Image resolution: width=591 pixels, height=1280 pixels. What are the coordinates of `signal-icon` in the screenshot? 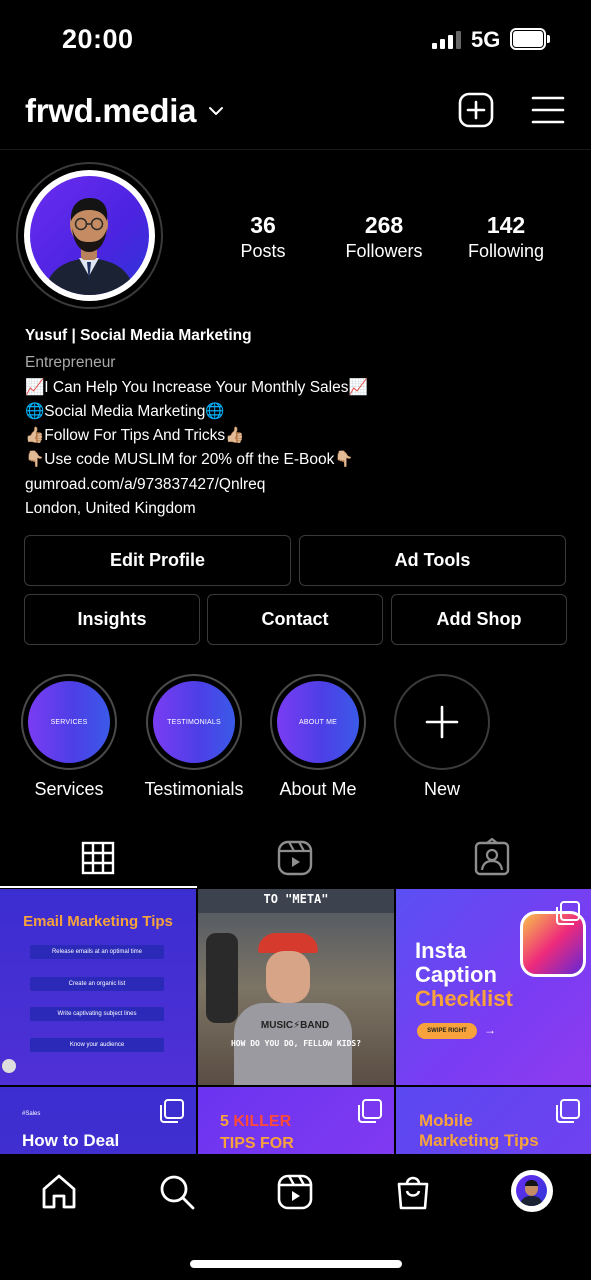 It's located at (447, 40).